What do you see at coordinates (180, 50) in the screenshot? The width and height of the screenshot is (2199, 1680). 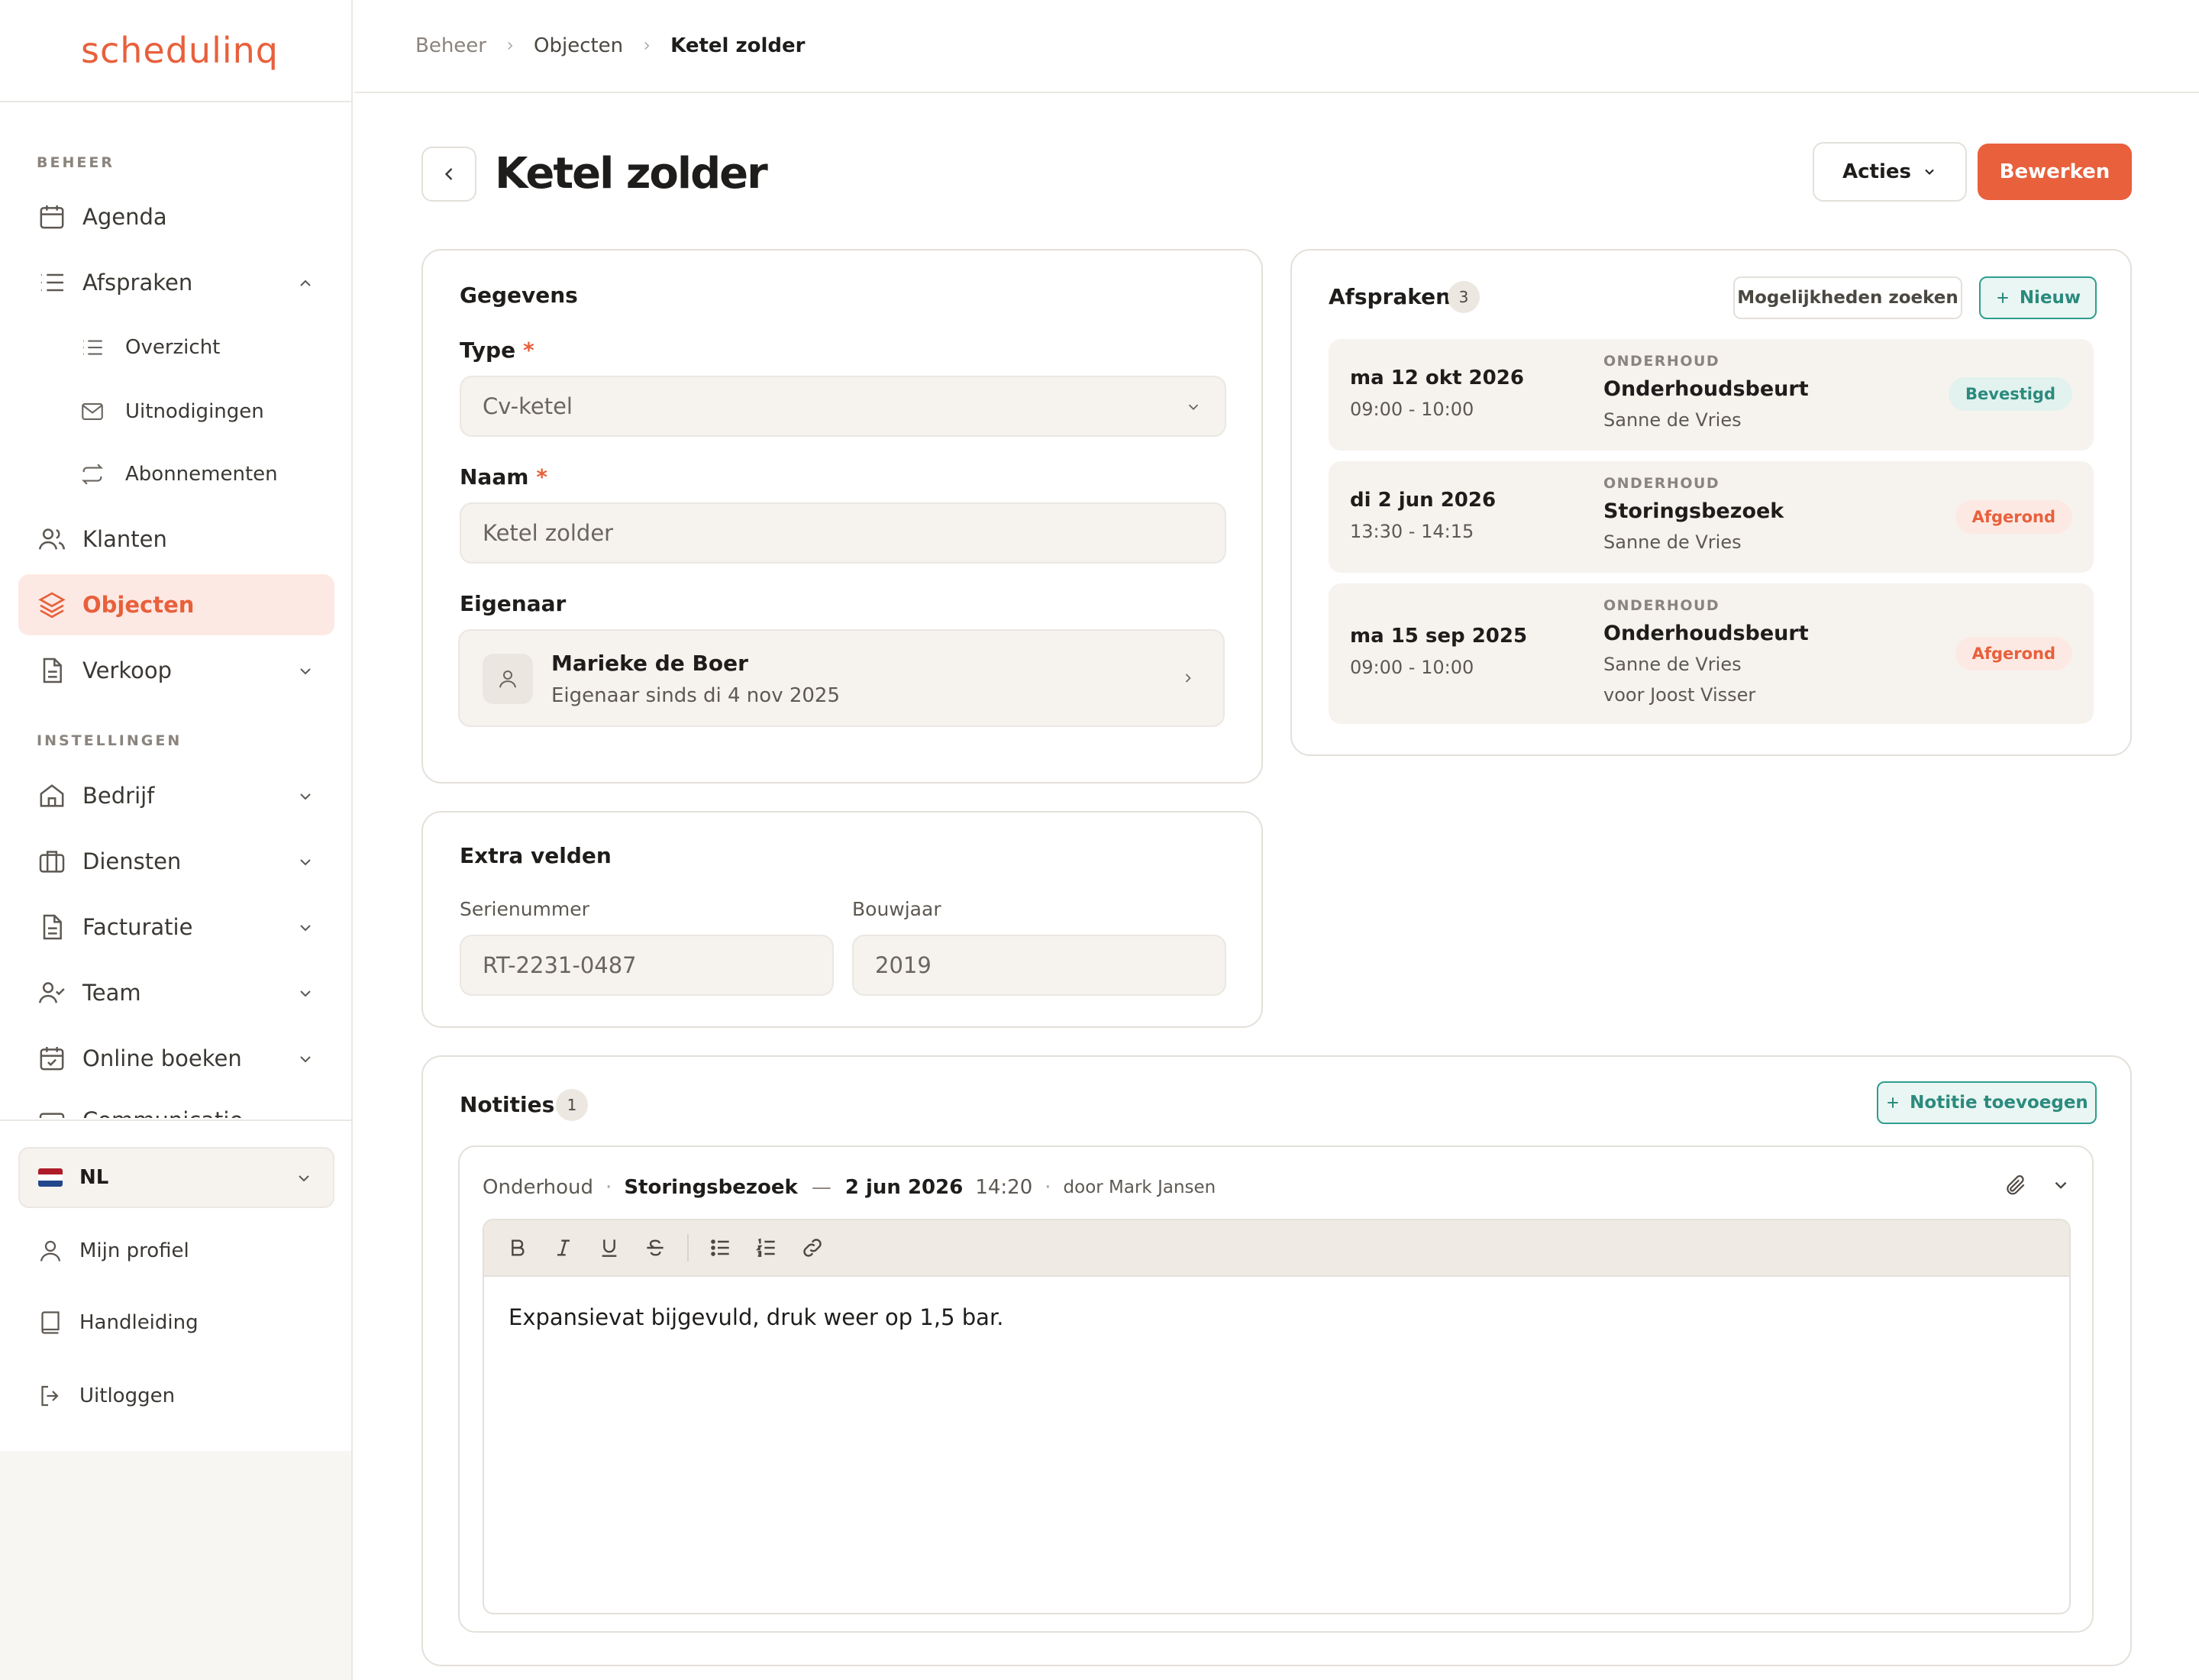 I see `logo: schedulinq` at bounding box center [180, 50].